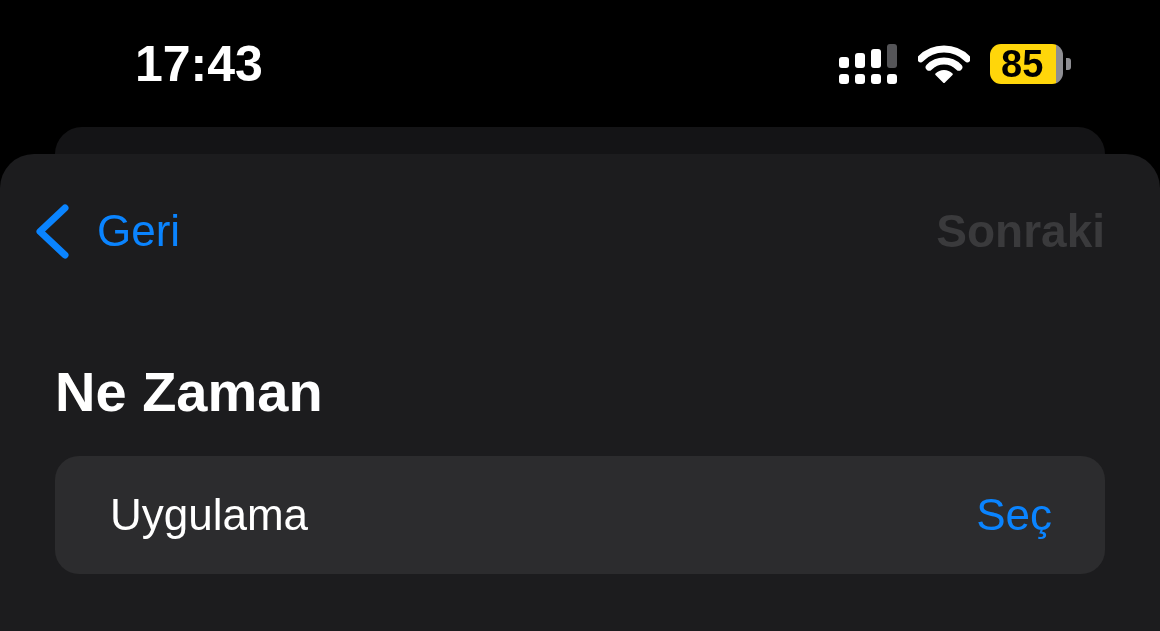 This screenshot has height=631, width=1160. Describe the element at coordinates (52, 231) in the screenshot. I see `chevron-left-icon` at that location.